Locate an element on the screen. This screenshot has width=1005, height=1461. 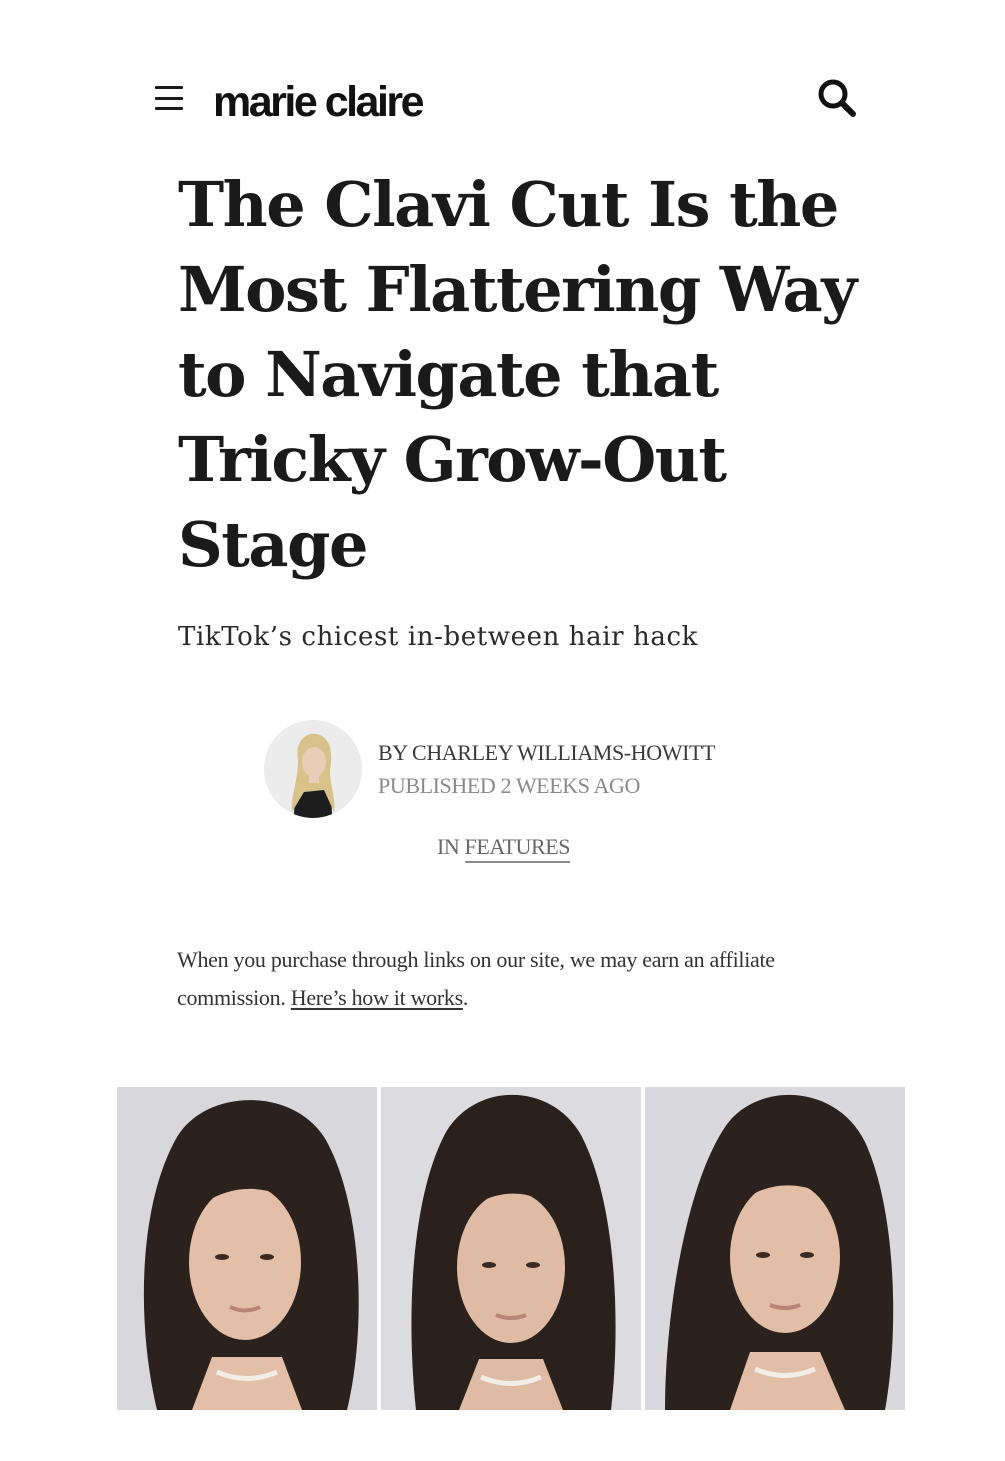
title-line: Tricky Grow-Out is located at coordinates (452, 459).